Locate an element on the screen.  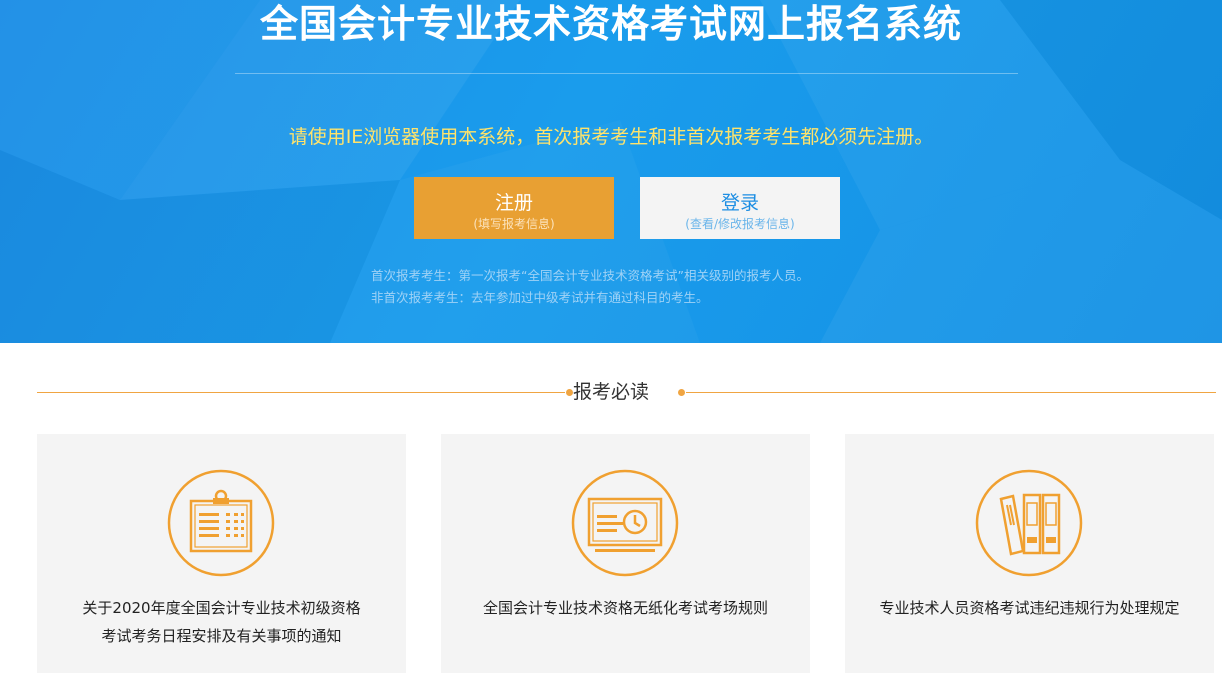
register-button: 注册 (填写报考信息) is located at coordinates (514, 208).